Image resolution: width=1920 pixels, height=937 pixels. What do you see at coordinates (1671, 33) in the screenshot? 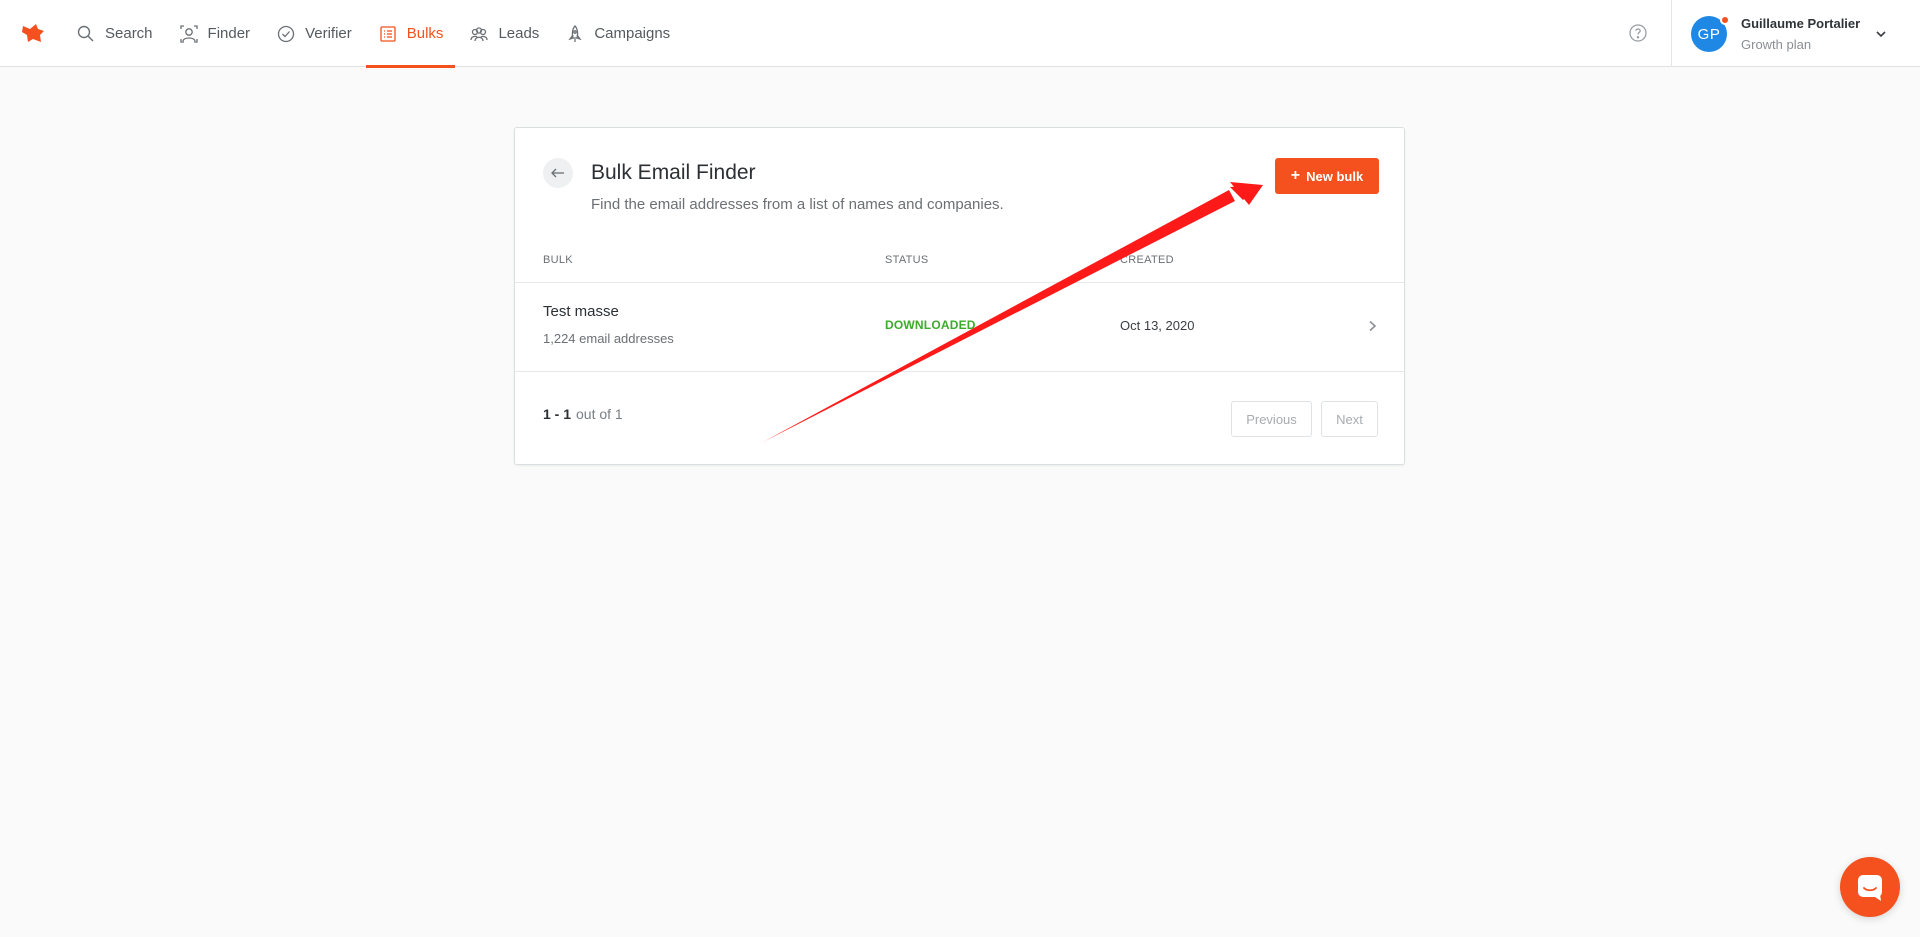
I see `user-divider` at bounding box center [1671, 33].